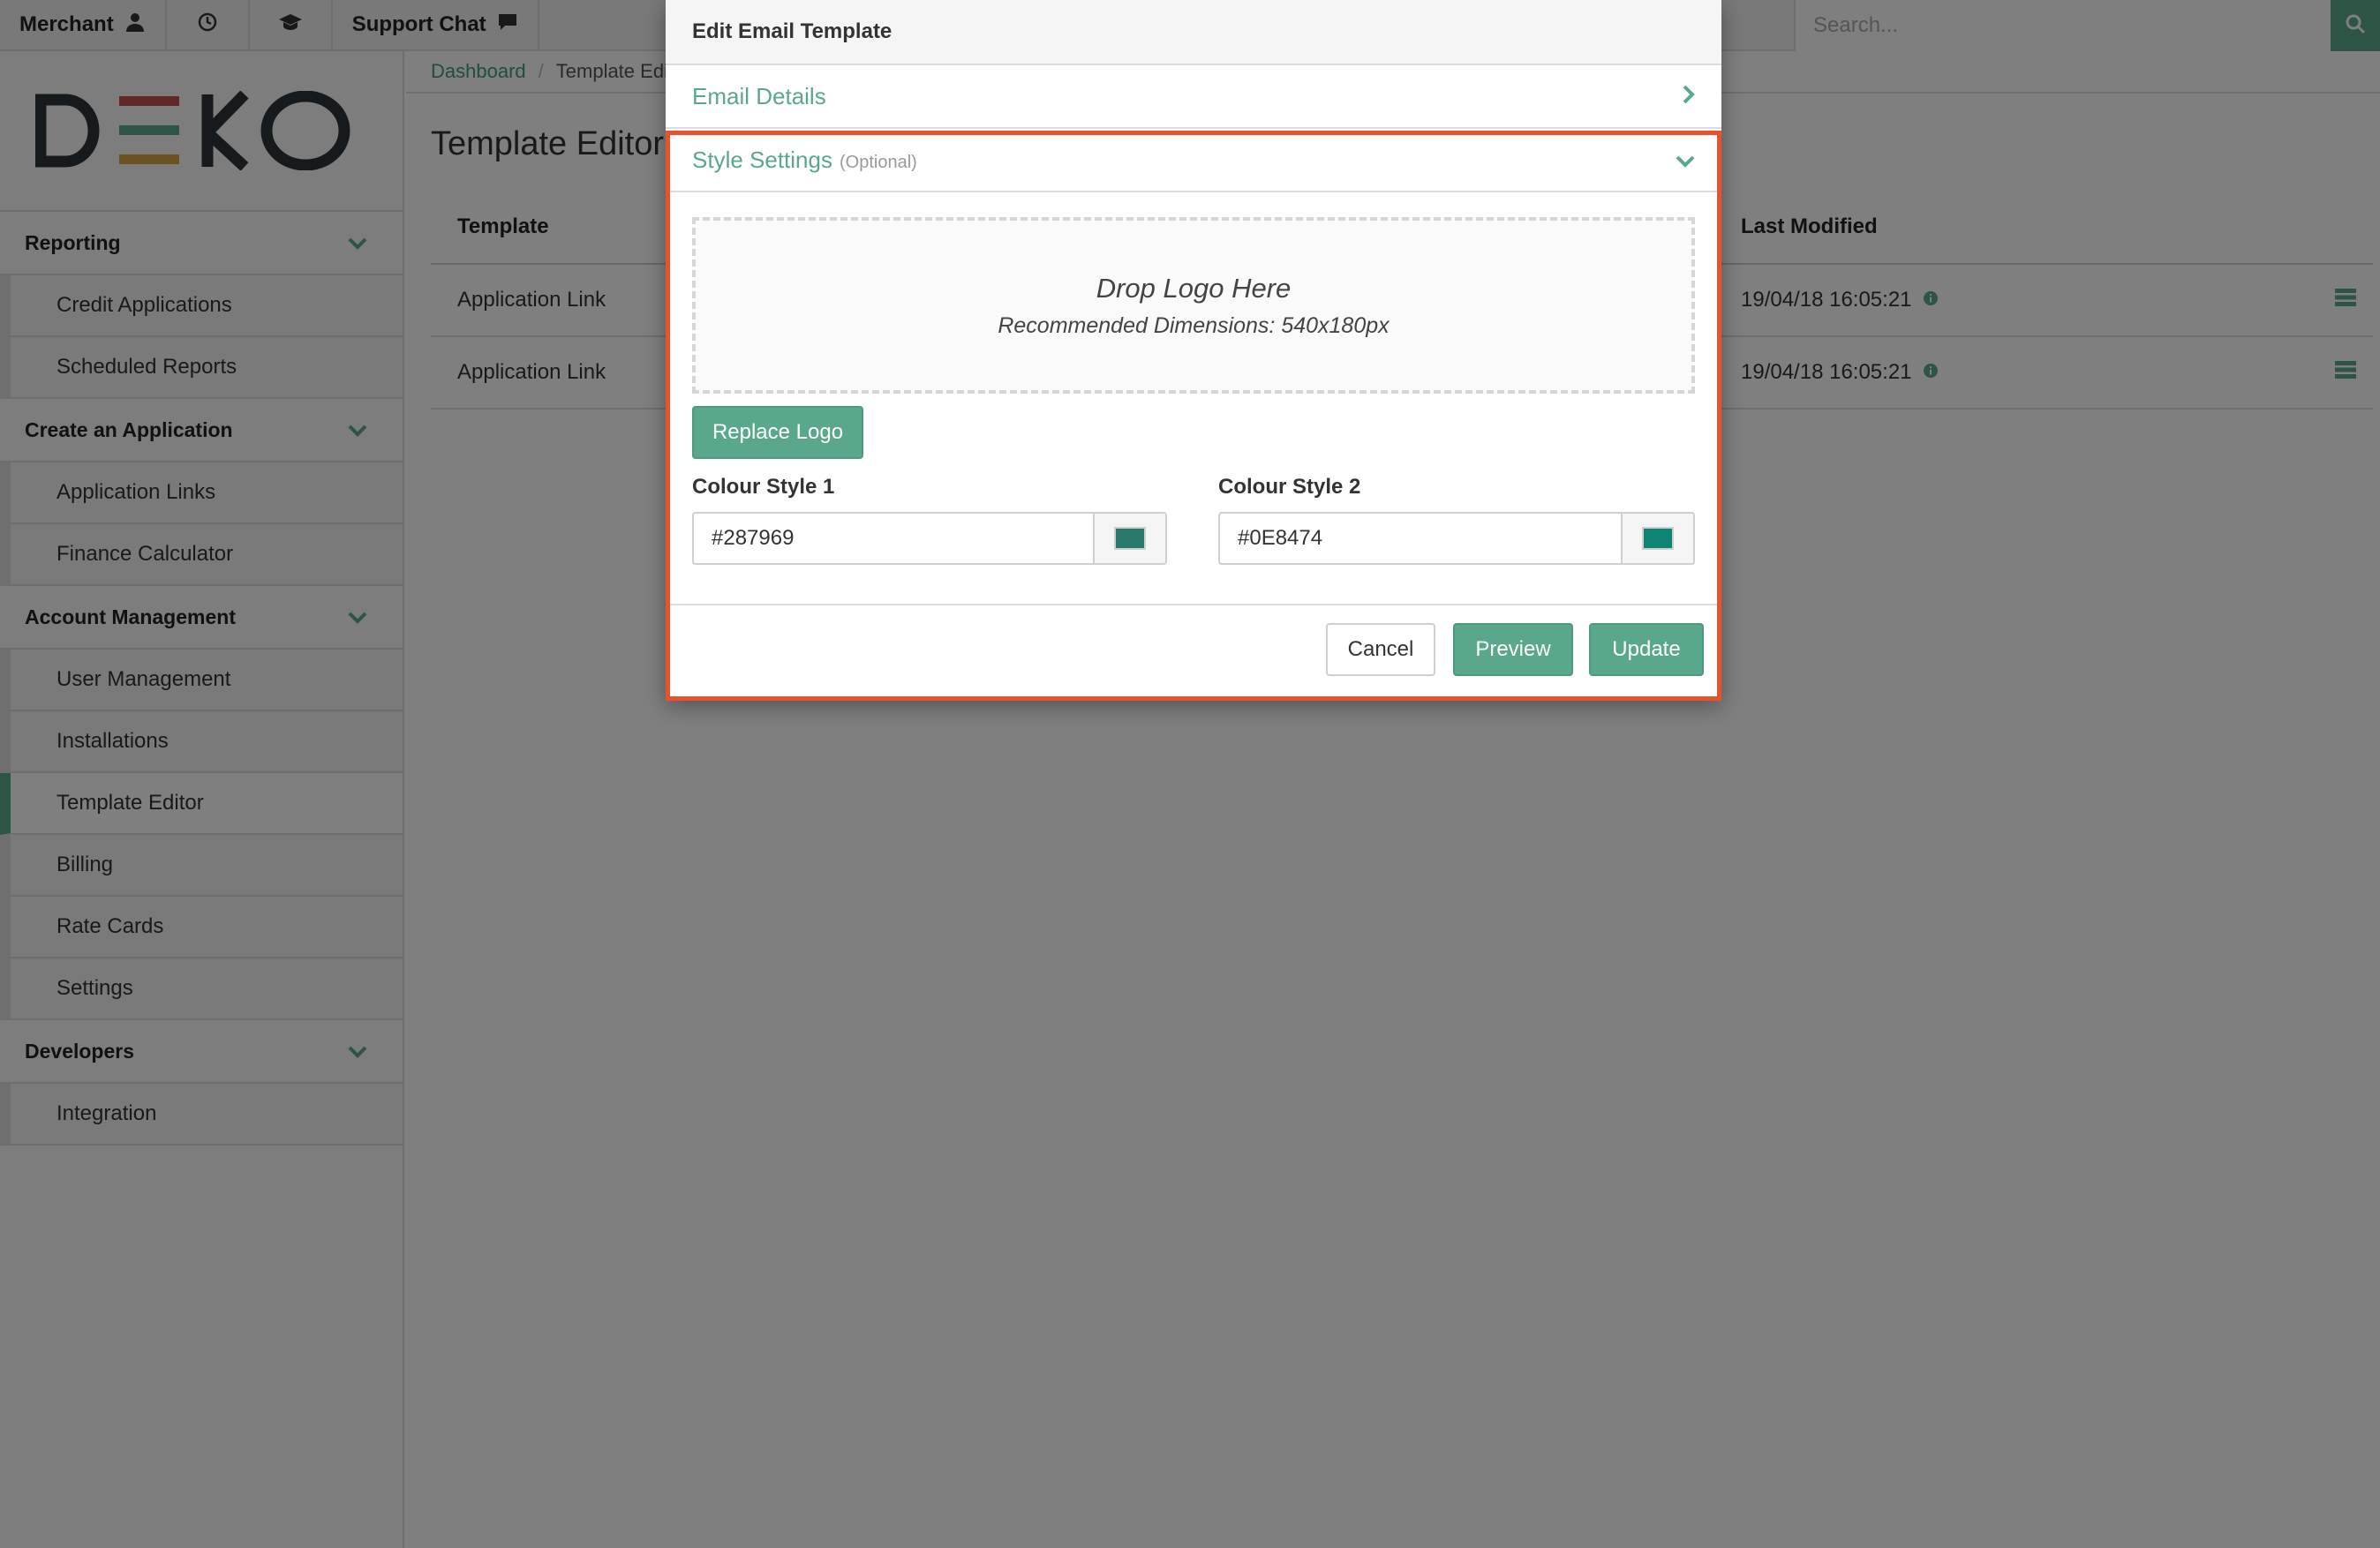 This screenshot has width=2380, height=1548. What do you see at coordinates (1193, 97) in the screenshot?
I see `email-details-accordion: Email Details` at bounding box center [1193, 97].